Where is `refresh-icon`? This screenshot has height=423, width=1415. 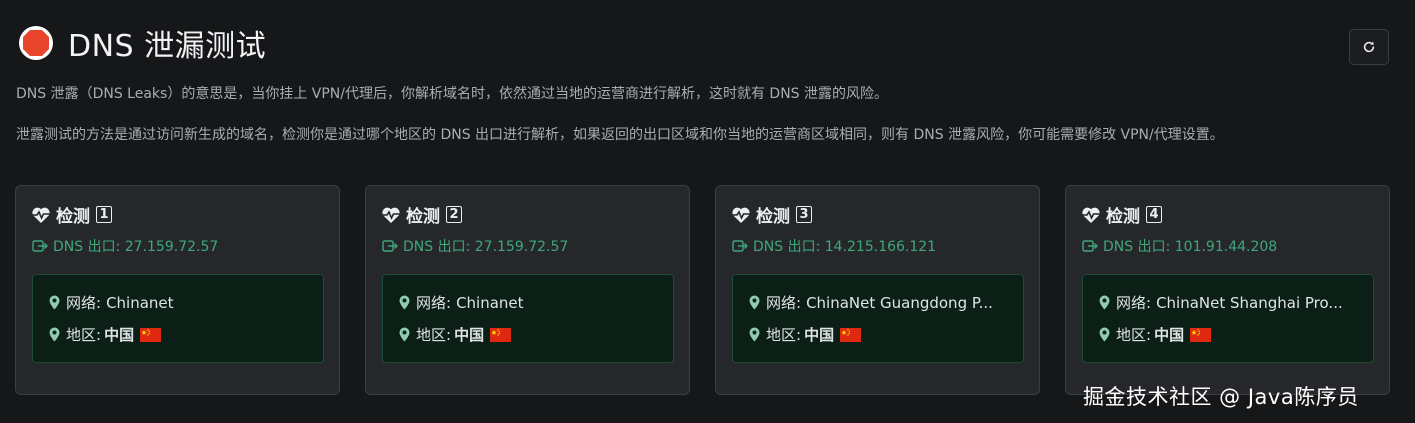
refresh-icon is located at coordinates (1369, 47).